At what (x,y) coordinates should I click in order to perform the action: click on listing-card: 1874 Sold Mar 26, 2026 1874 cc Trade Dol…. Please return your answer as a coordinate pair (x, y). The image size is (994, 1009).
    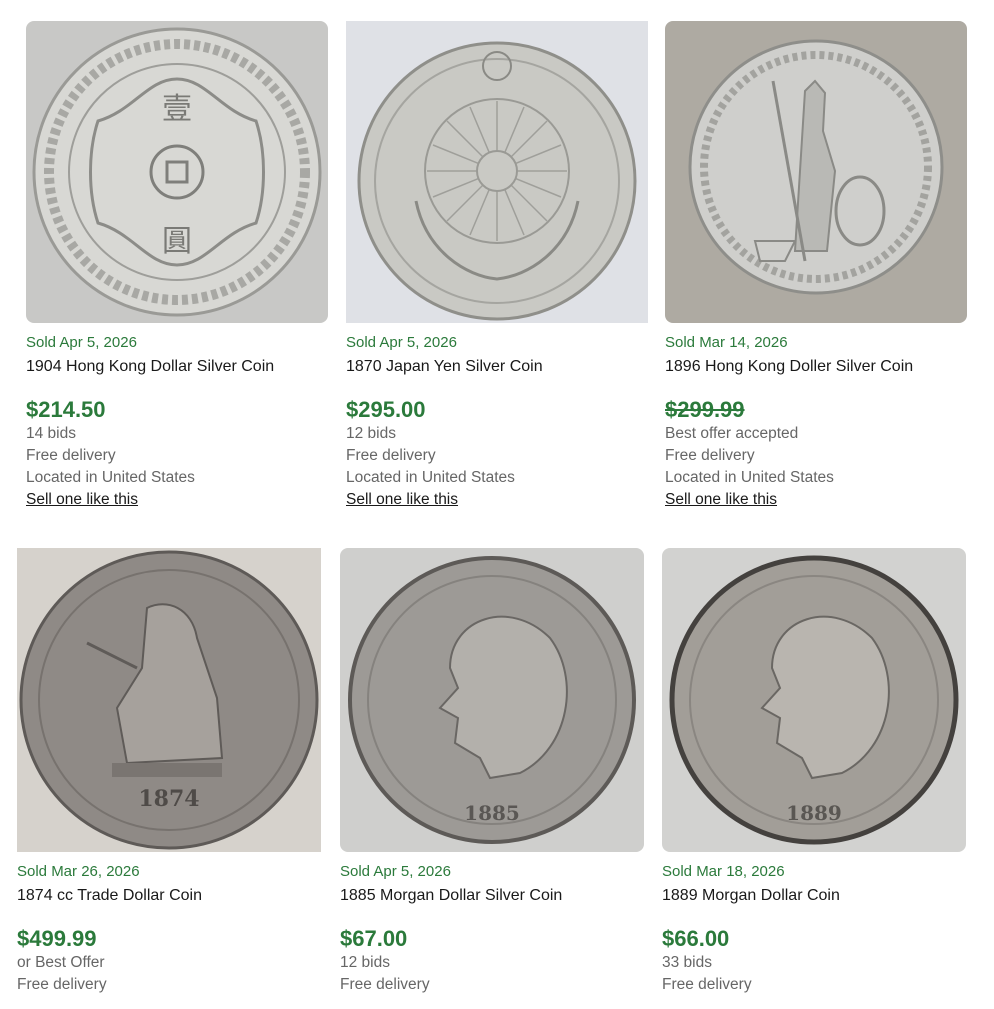
    Looking at the image, I should click on (169, 772).